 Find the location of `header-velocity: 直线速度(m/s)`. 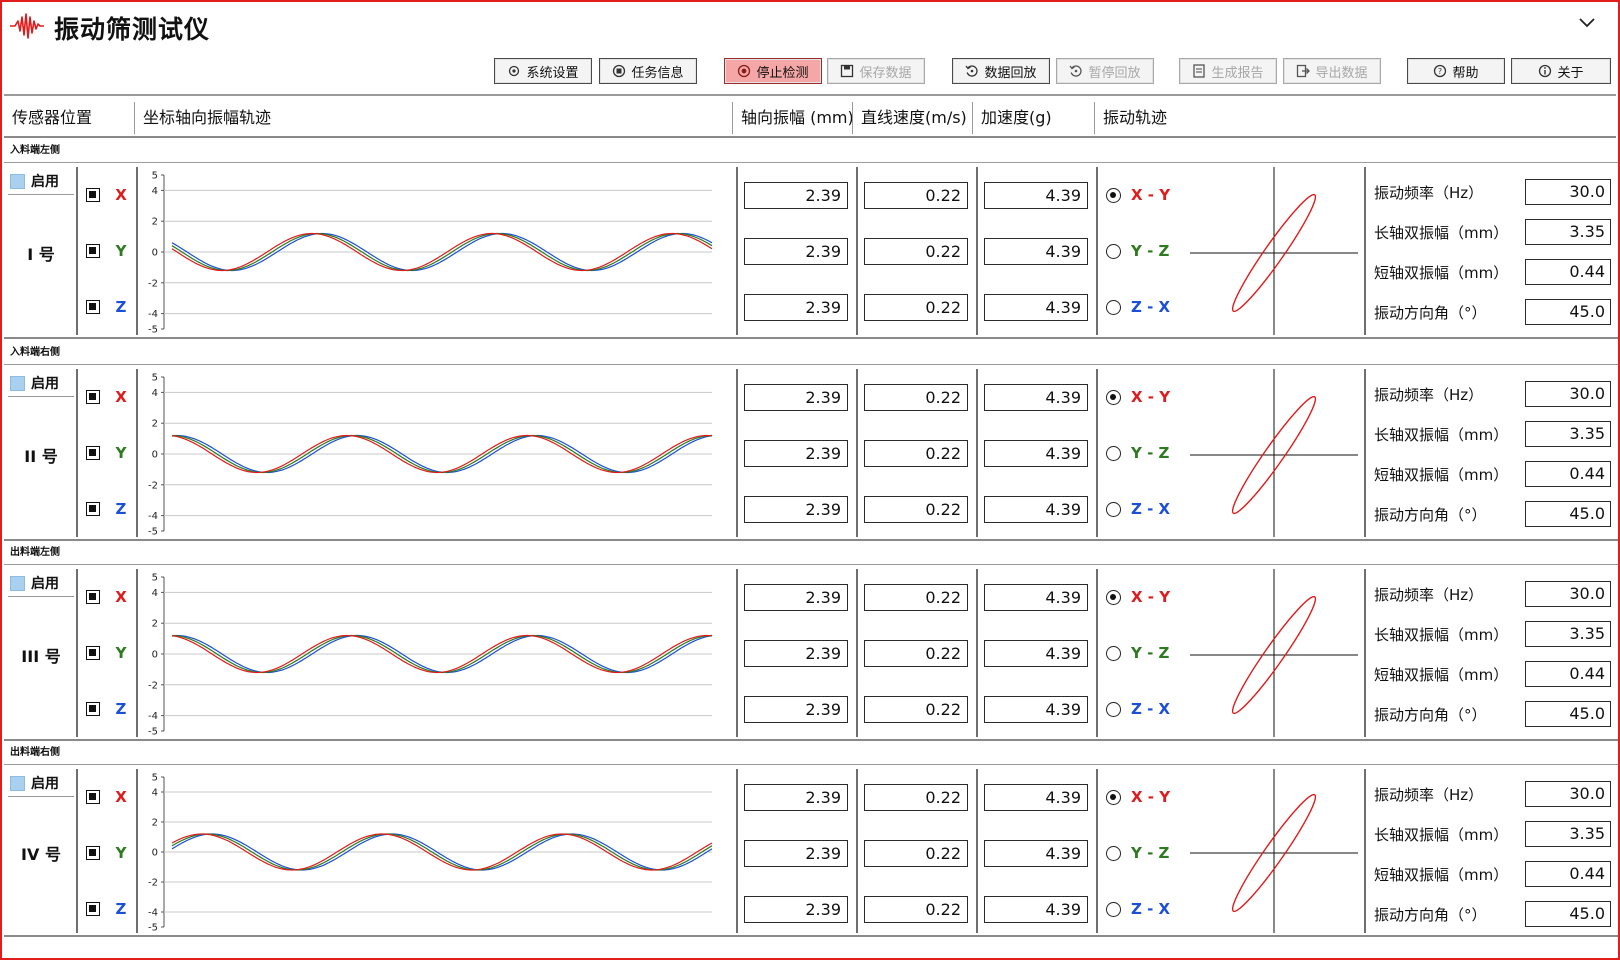

header-velocity: 直线速度(m/s) is located at coordinates (914, 117).